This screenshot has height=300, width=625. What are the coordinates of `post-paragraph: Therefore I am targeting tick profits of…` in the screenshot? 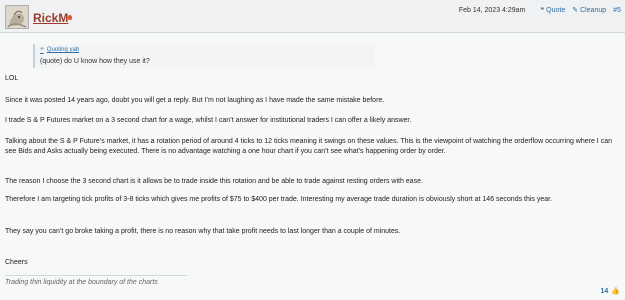 It's located at (279, 199).